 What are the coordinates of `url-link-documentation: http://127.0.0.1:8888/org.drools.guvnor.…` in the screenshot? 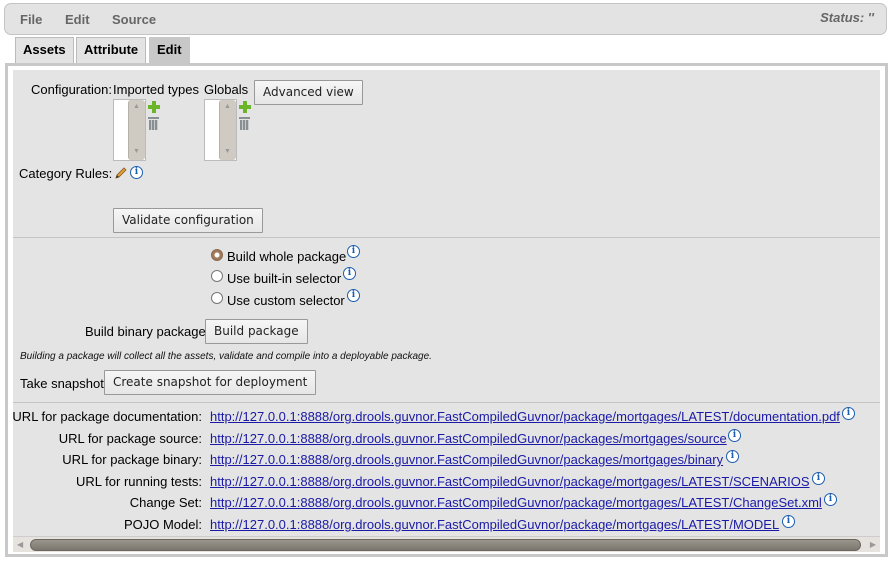 It's located at (525, 416).